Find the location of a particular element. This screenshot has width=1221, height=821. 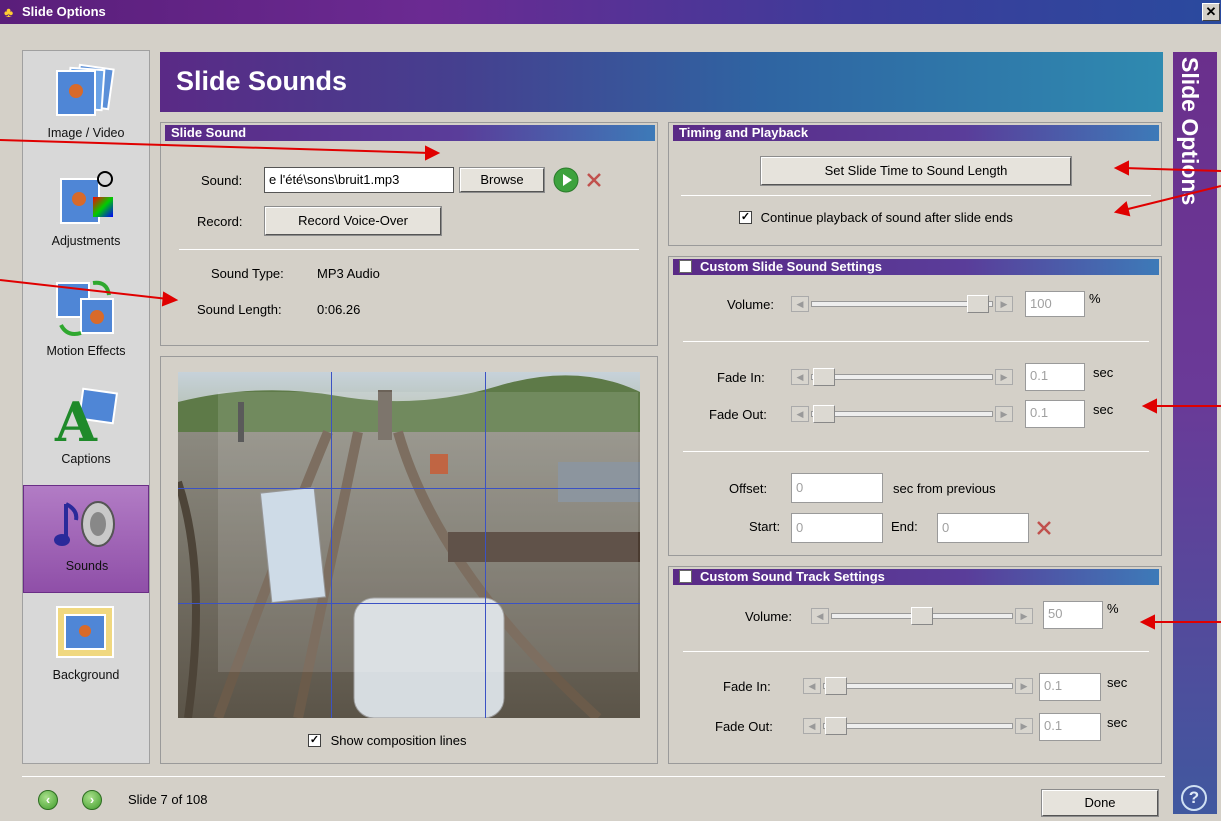

footer-divider is located at coordinates (593, 776).